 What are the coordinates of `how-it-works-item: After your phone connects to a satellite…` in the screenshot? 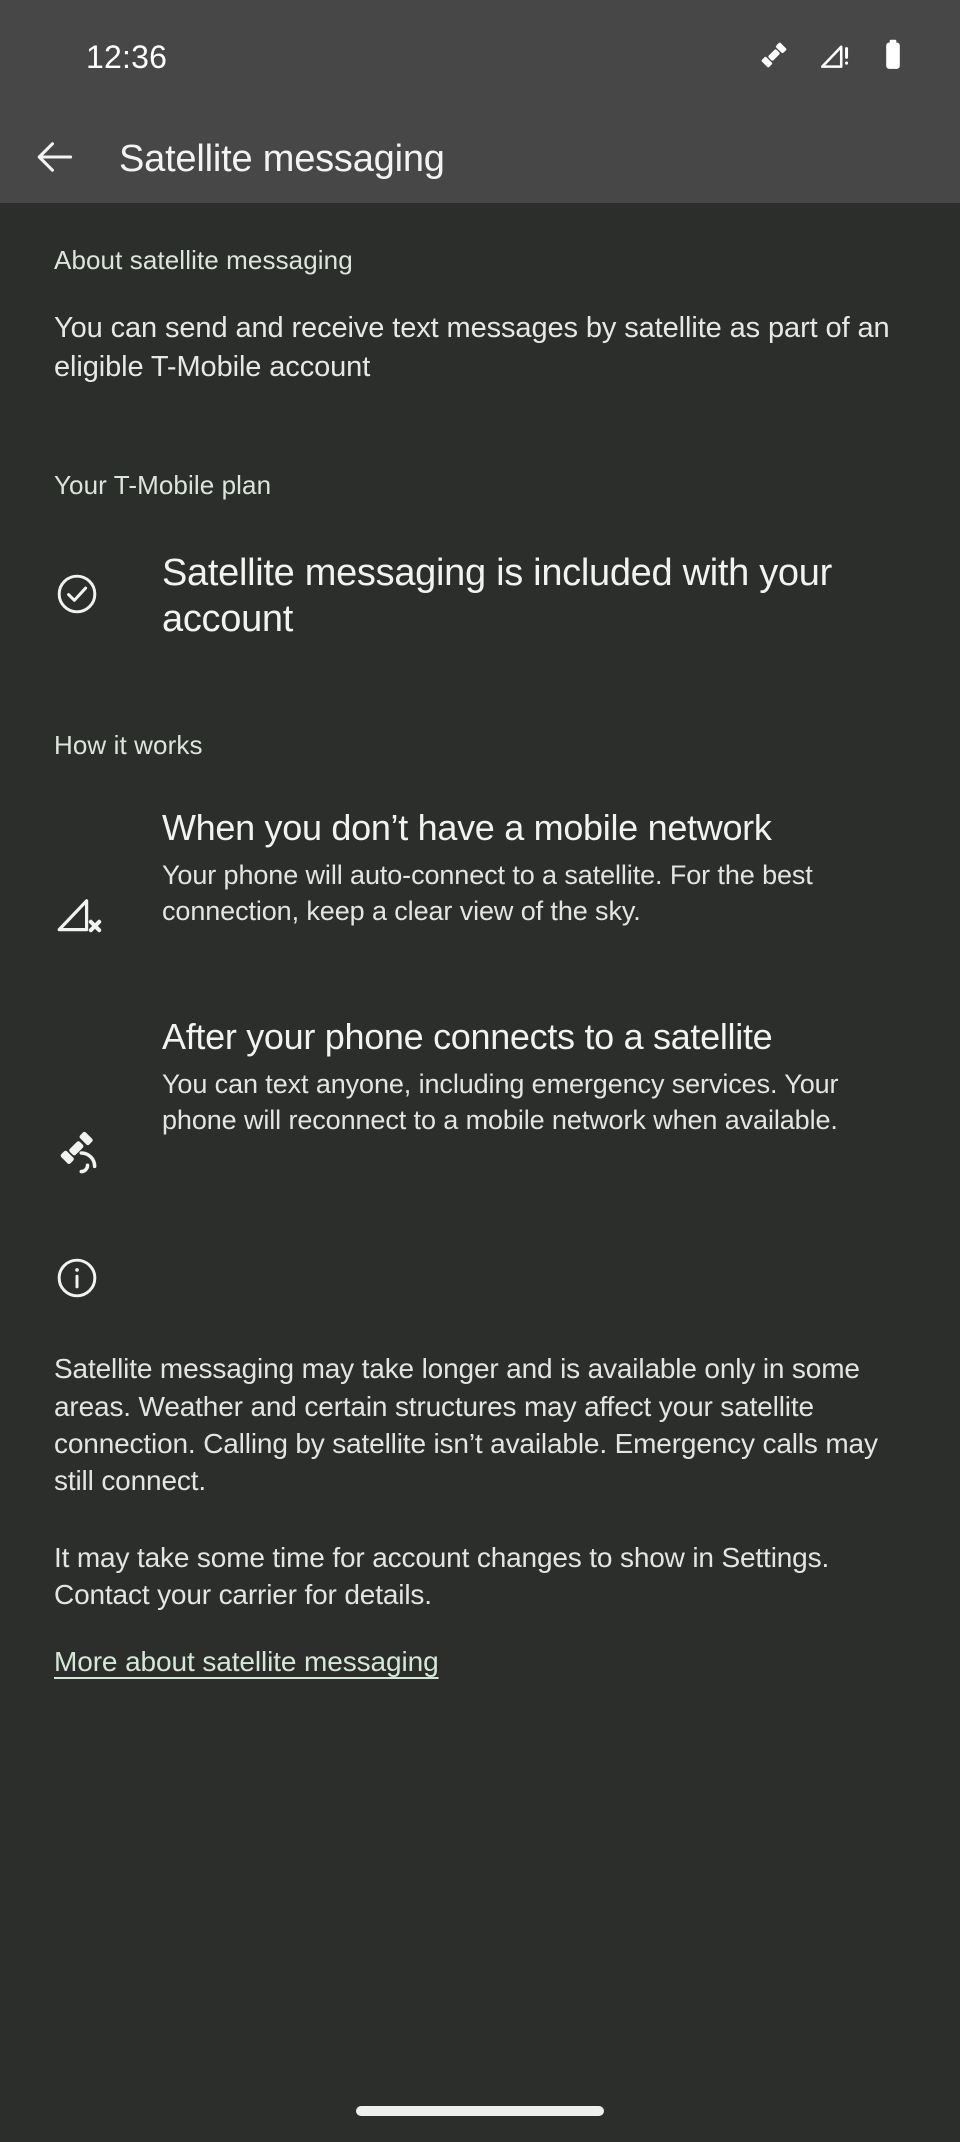 It's located at (480, 1099).